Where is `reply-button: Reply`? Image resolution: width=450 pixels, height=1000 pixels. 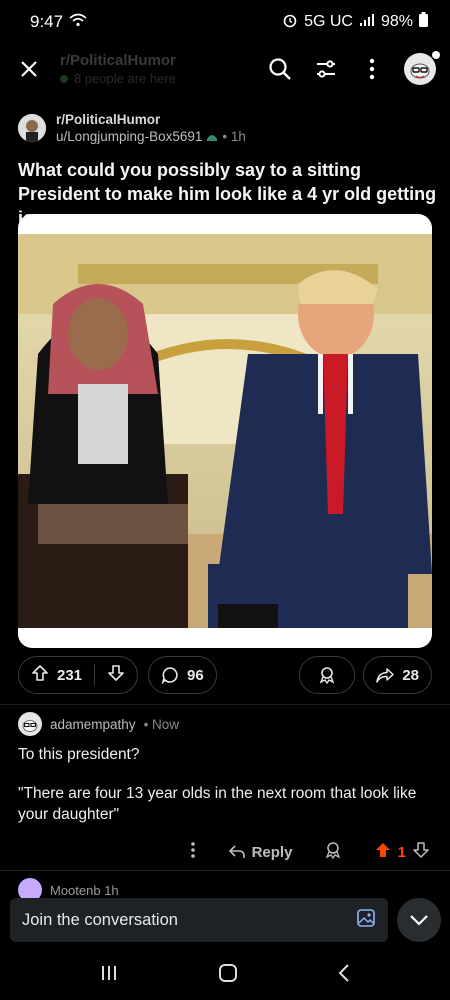
reply-button: Reply is located at coordinates (260, 852).